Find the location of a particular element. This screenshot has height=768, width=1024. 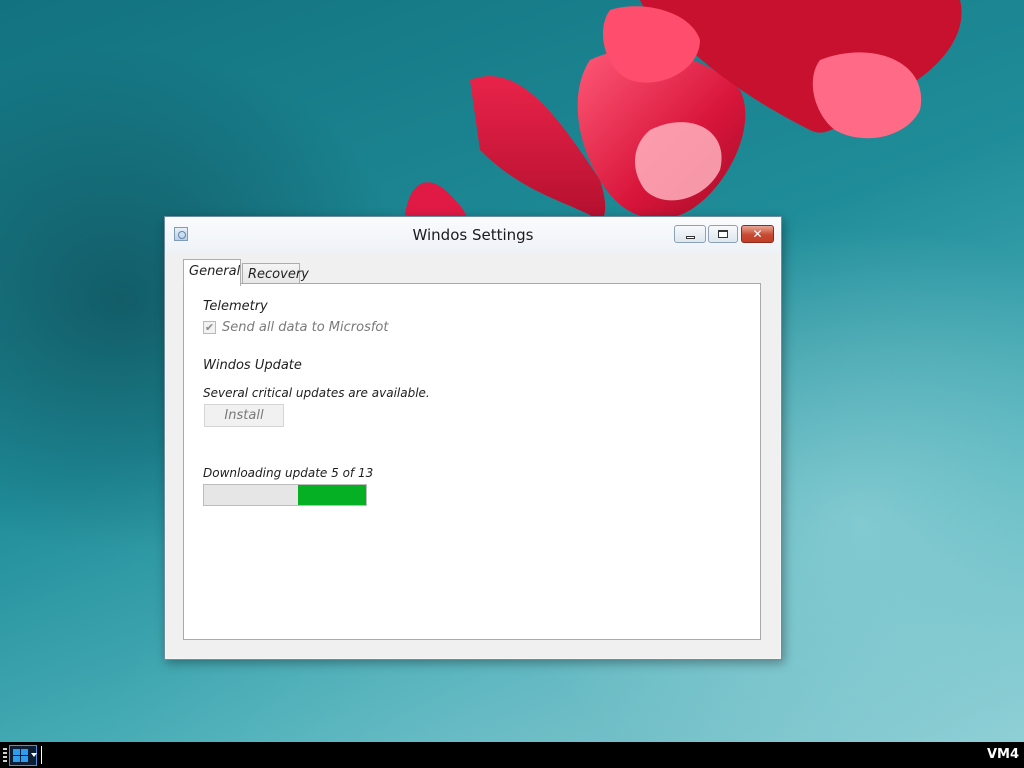

tab-recovery: Recovery is located at coordinates (275, 274).